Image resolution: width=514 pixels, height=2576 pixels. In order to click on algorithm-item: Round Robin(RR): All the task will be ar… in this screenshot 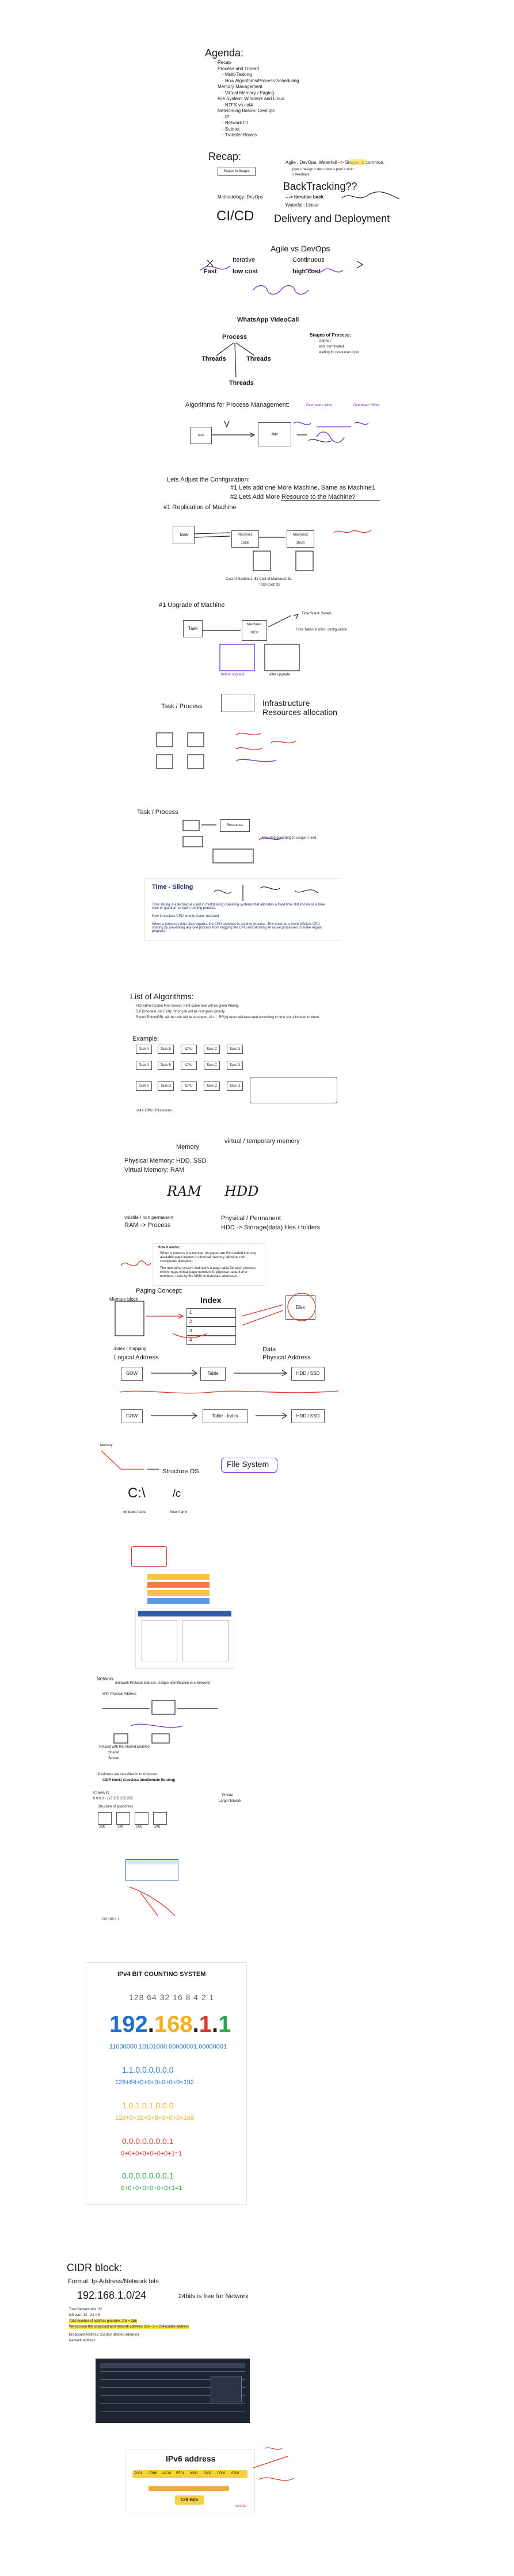, I will do `click(228, 1017)`.